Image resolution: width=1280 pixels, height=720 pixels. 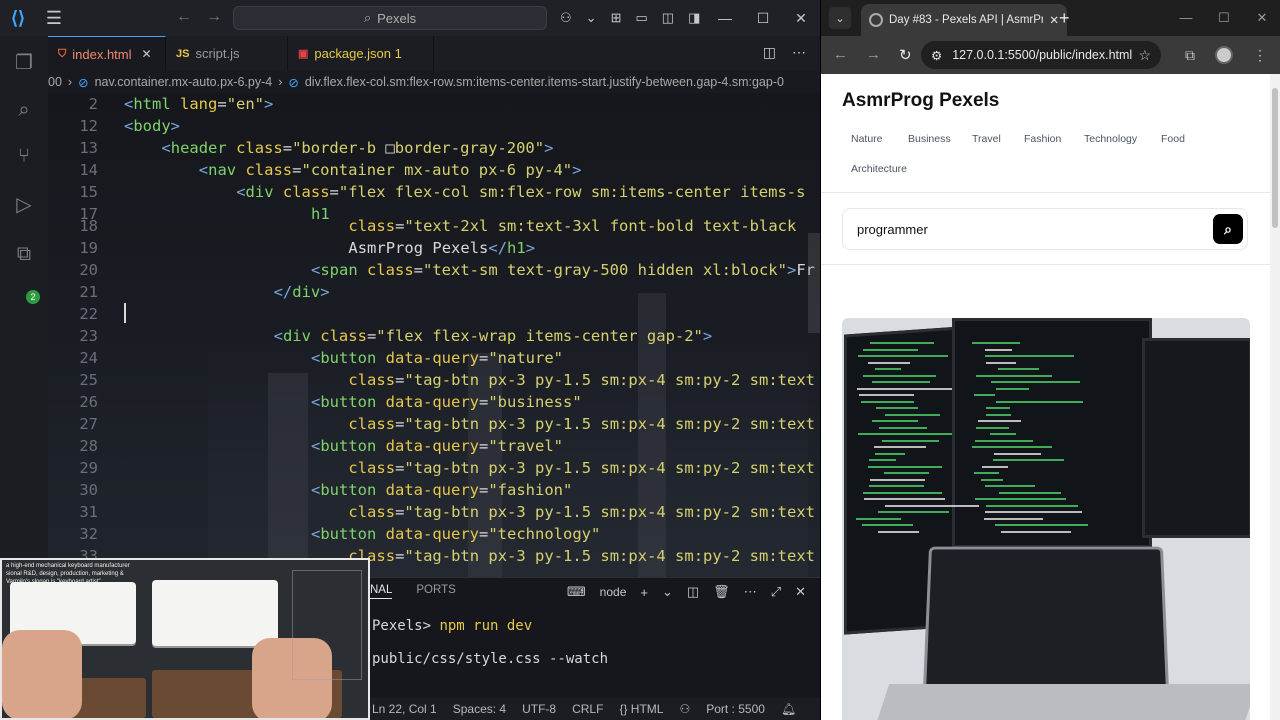 What do you see at coordinates (325, 292) in the screenshot?
I see `code-token: >` at bounding box center [325, 292].